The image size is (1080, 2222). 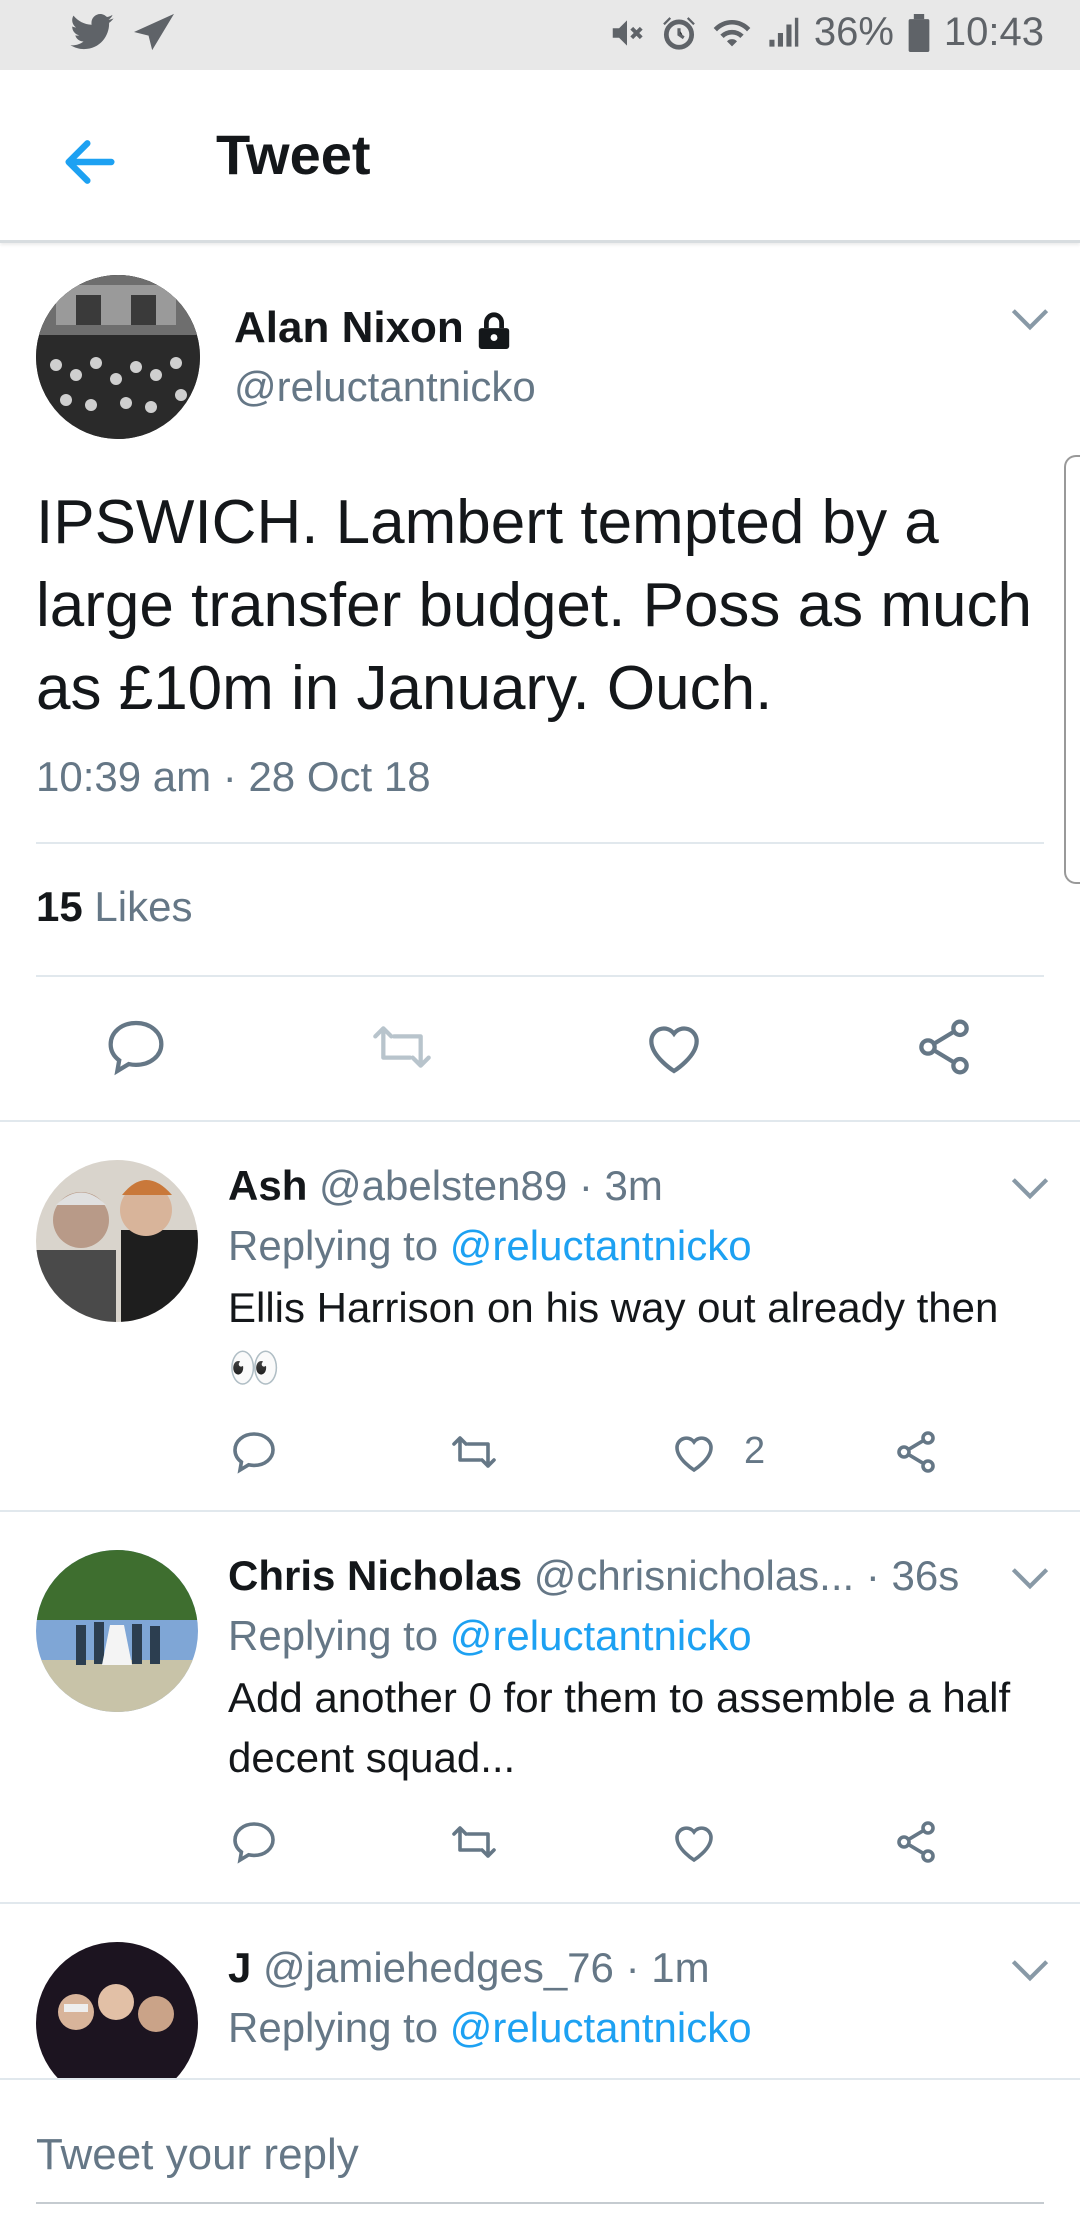 I want to click on reply-header: Chris Nicholas @chrisnicholas... · 36s, so click(x=593, y=1576).